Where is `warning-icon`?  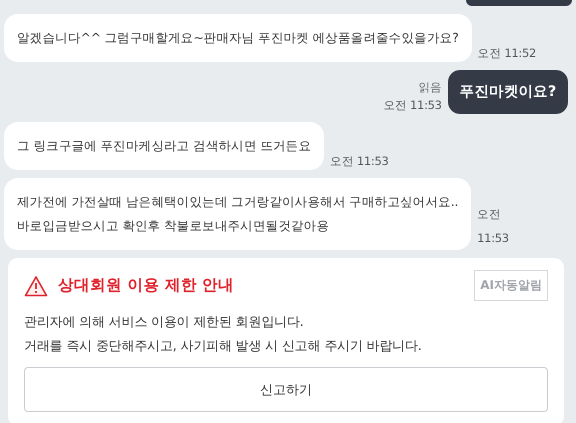
warning-icon is located at coordinates (36, 285).